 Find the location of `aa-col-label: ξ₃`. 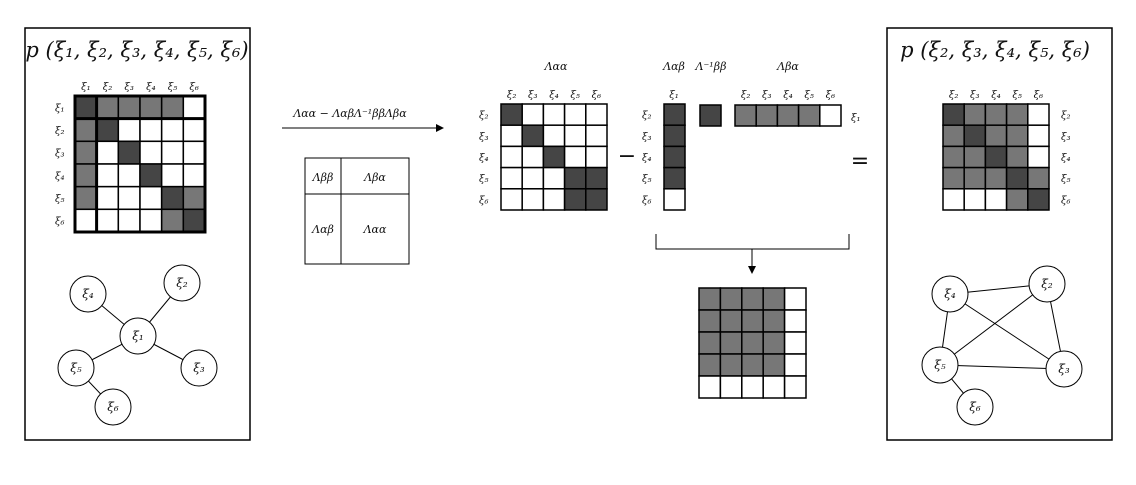

aa-col-label: ξ₃ is located at coordinates (533, 95).